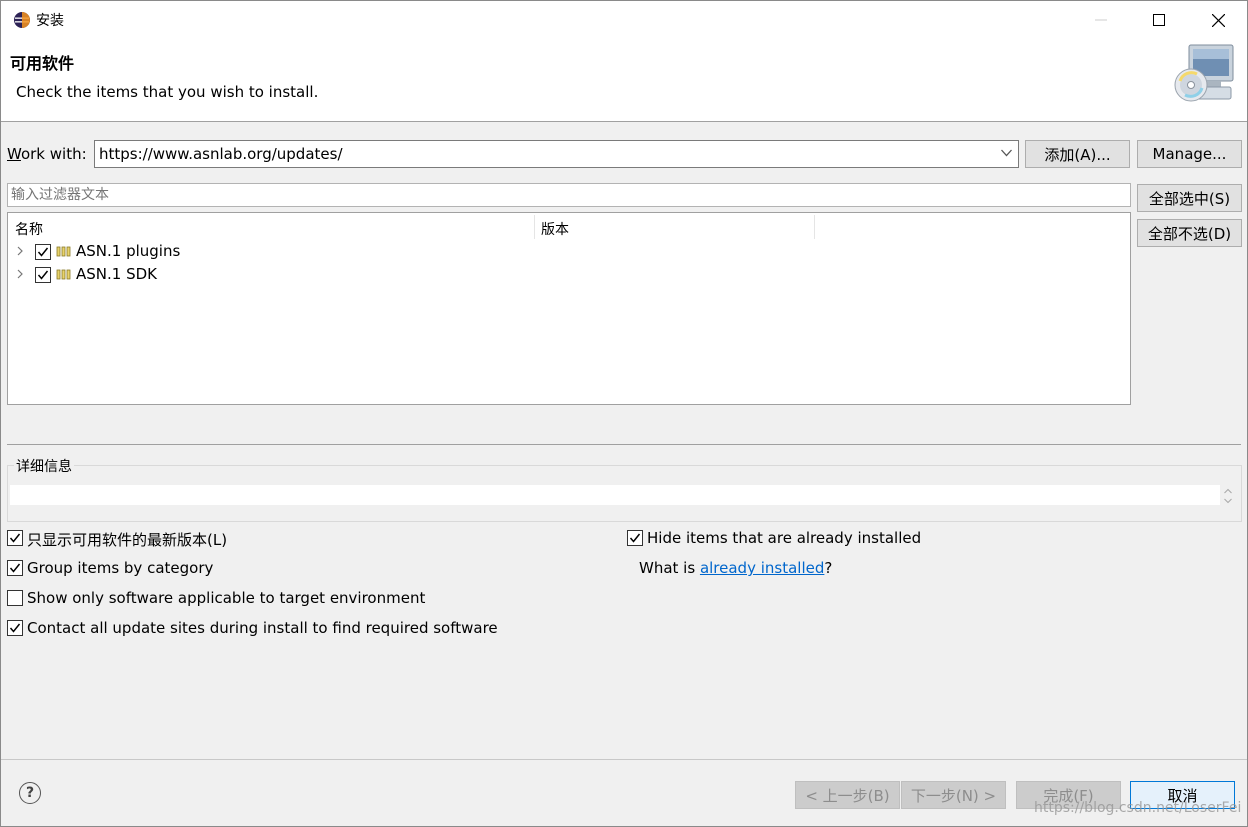 Image resolution: width=1248 pixels, height=827 pixels. Describe the element at coordinates (814, 227) in the screenshot. I see `column-divider` at that location.